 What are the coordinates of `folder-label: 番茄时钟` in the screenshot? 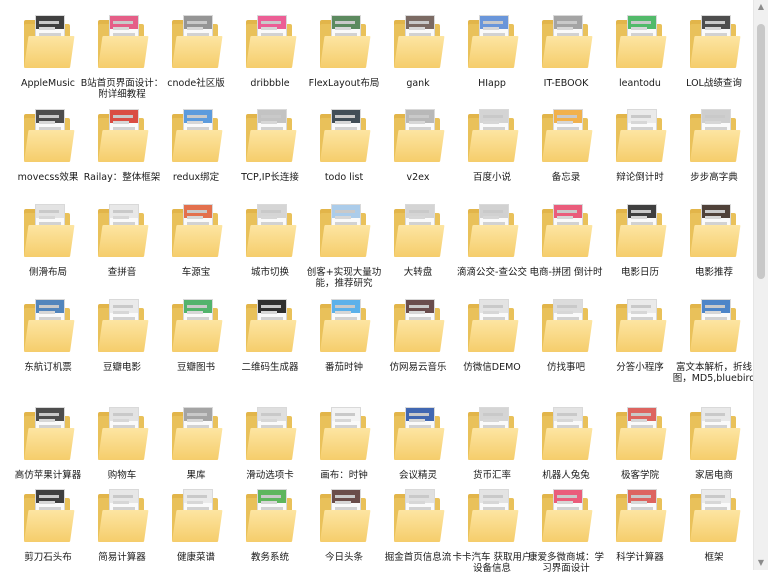 It's located at (343, 367).